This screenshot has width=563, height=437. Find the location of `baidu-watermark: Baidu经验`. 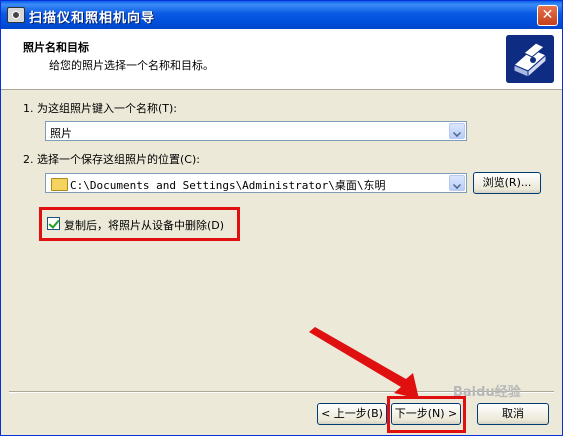

baidu-watermark: Baidu经验 is located at coordinates (487, 392).